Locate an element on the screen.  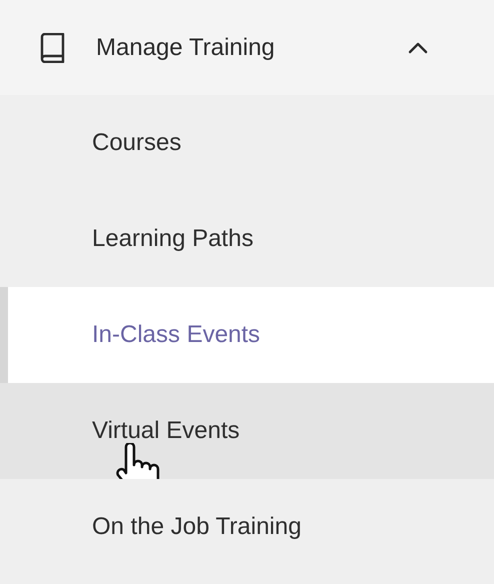
menu-title: Manage Training is located at coordinates (186, 48).